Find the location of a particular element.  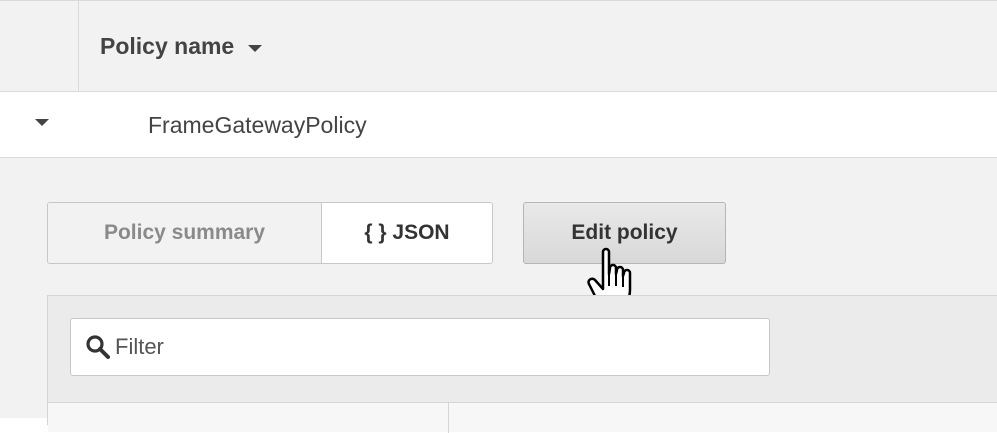

search-icon is located at coordinates (98, 347).